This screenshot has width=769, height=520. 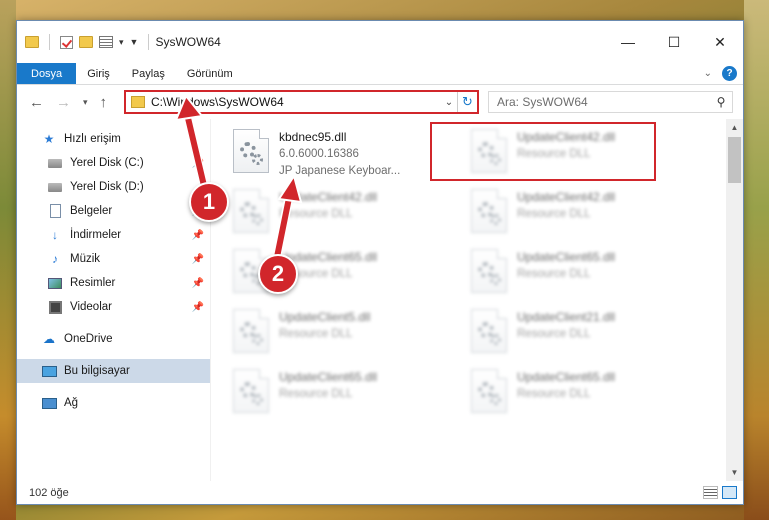 I want to click on properties-check-icon, so click(x=66, y=42).